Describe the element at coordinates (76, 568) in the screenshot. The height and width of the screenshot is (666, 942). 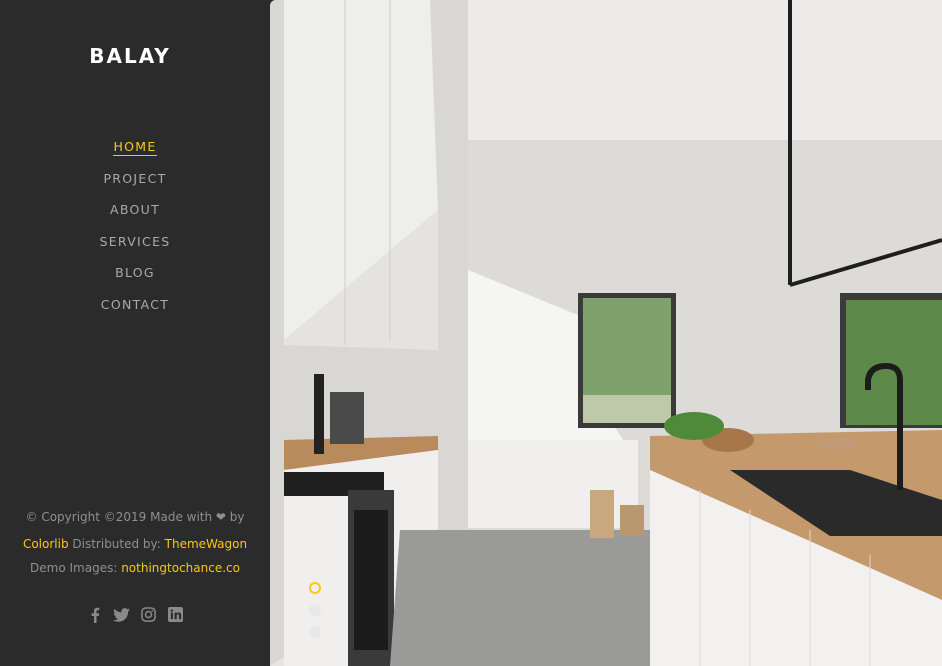
I see `demo-images-text: Demo Images:` at that location.